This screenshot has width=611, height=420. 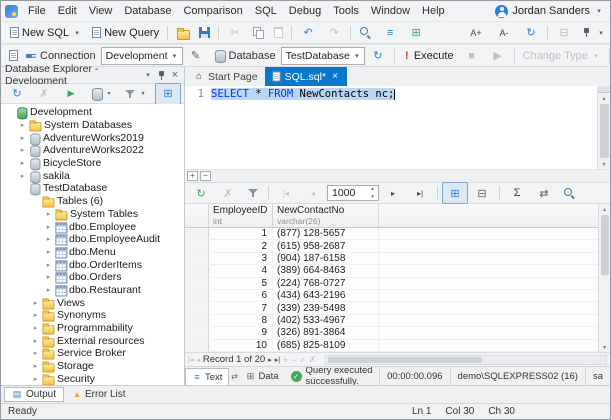 What do you see at coordinates (482, 193) in the screenshot?
I see `card-view-button: ⊟` at bounding box center [482, 193].